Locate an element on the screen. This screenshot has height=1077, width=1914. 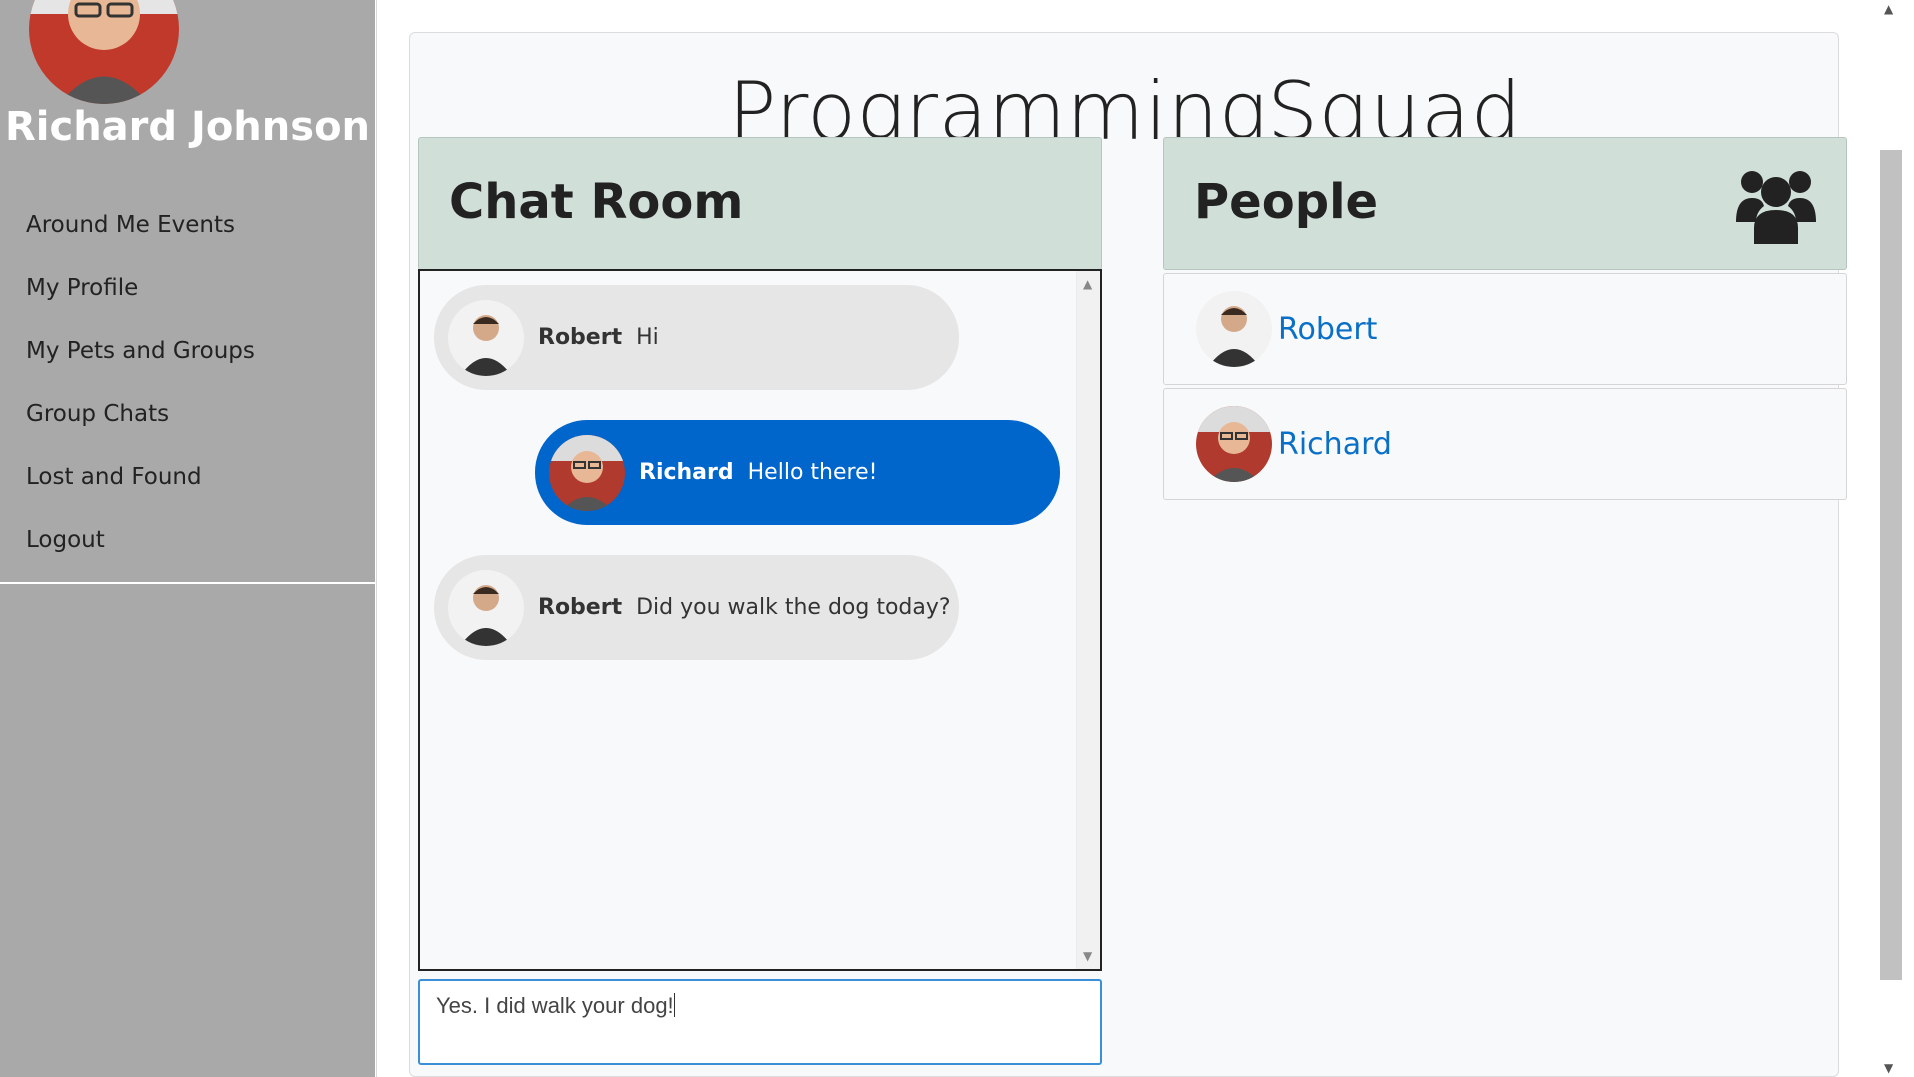
nav-my-profile: My Profile is located at coordinates (187, 294).